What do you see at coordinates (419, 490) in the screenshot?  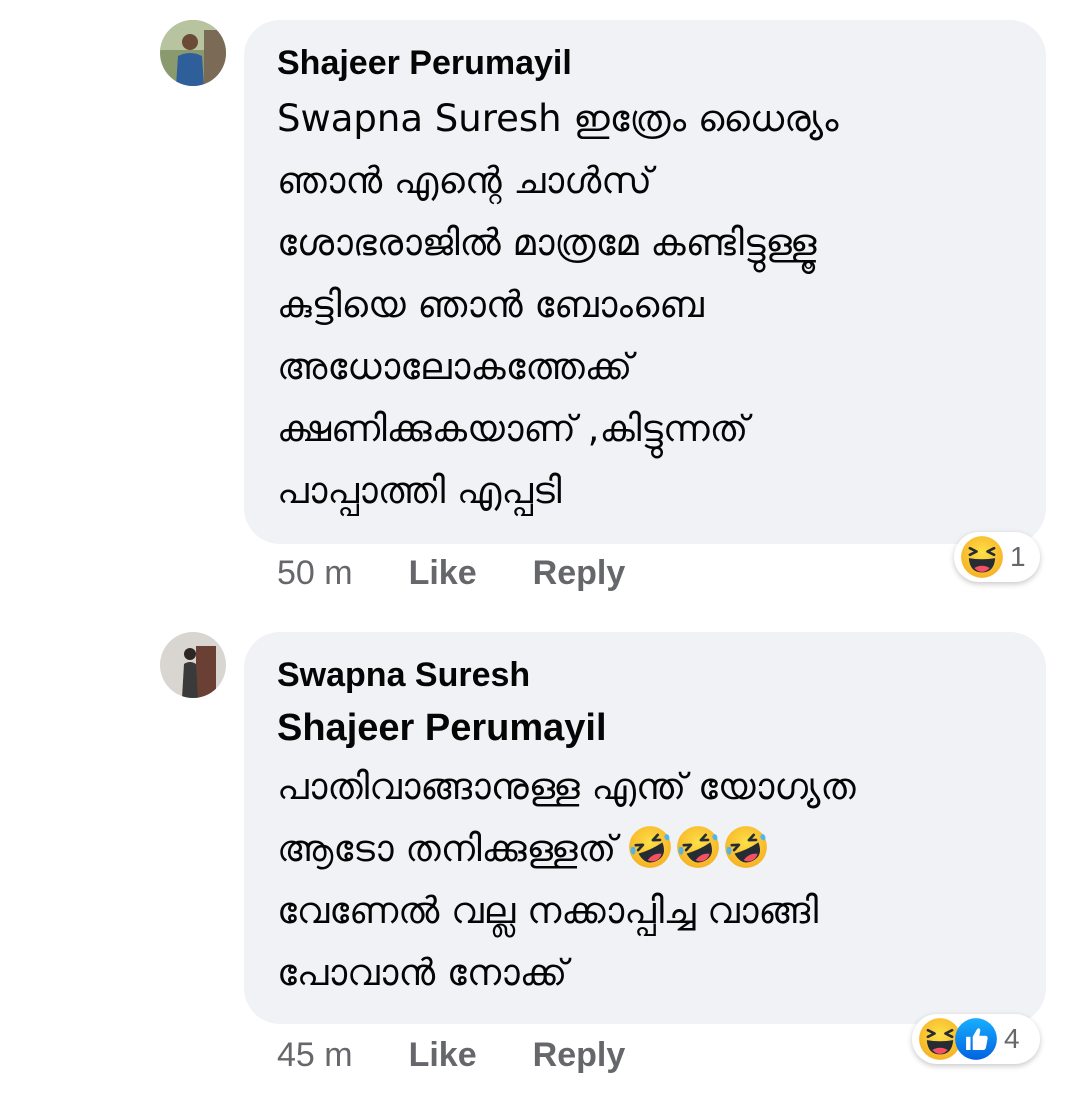 I see `comment-text-line: പാപ്പാത്തി എപ്പടി` at bounding box center [419, 490].